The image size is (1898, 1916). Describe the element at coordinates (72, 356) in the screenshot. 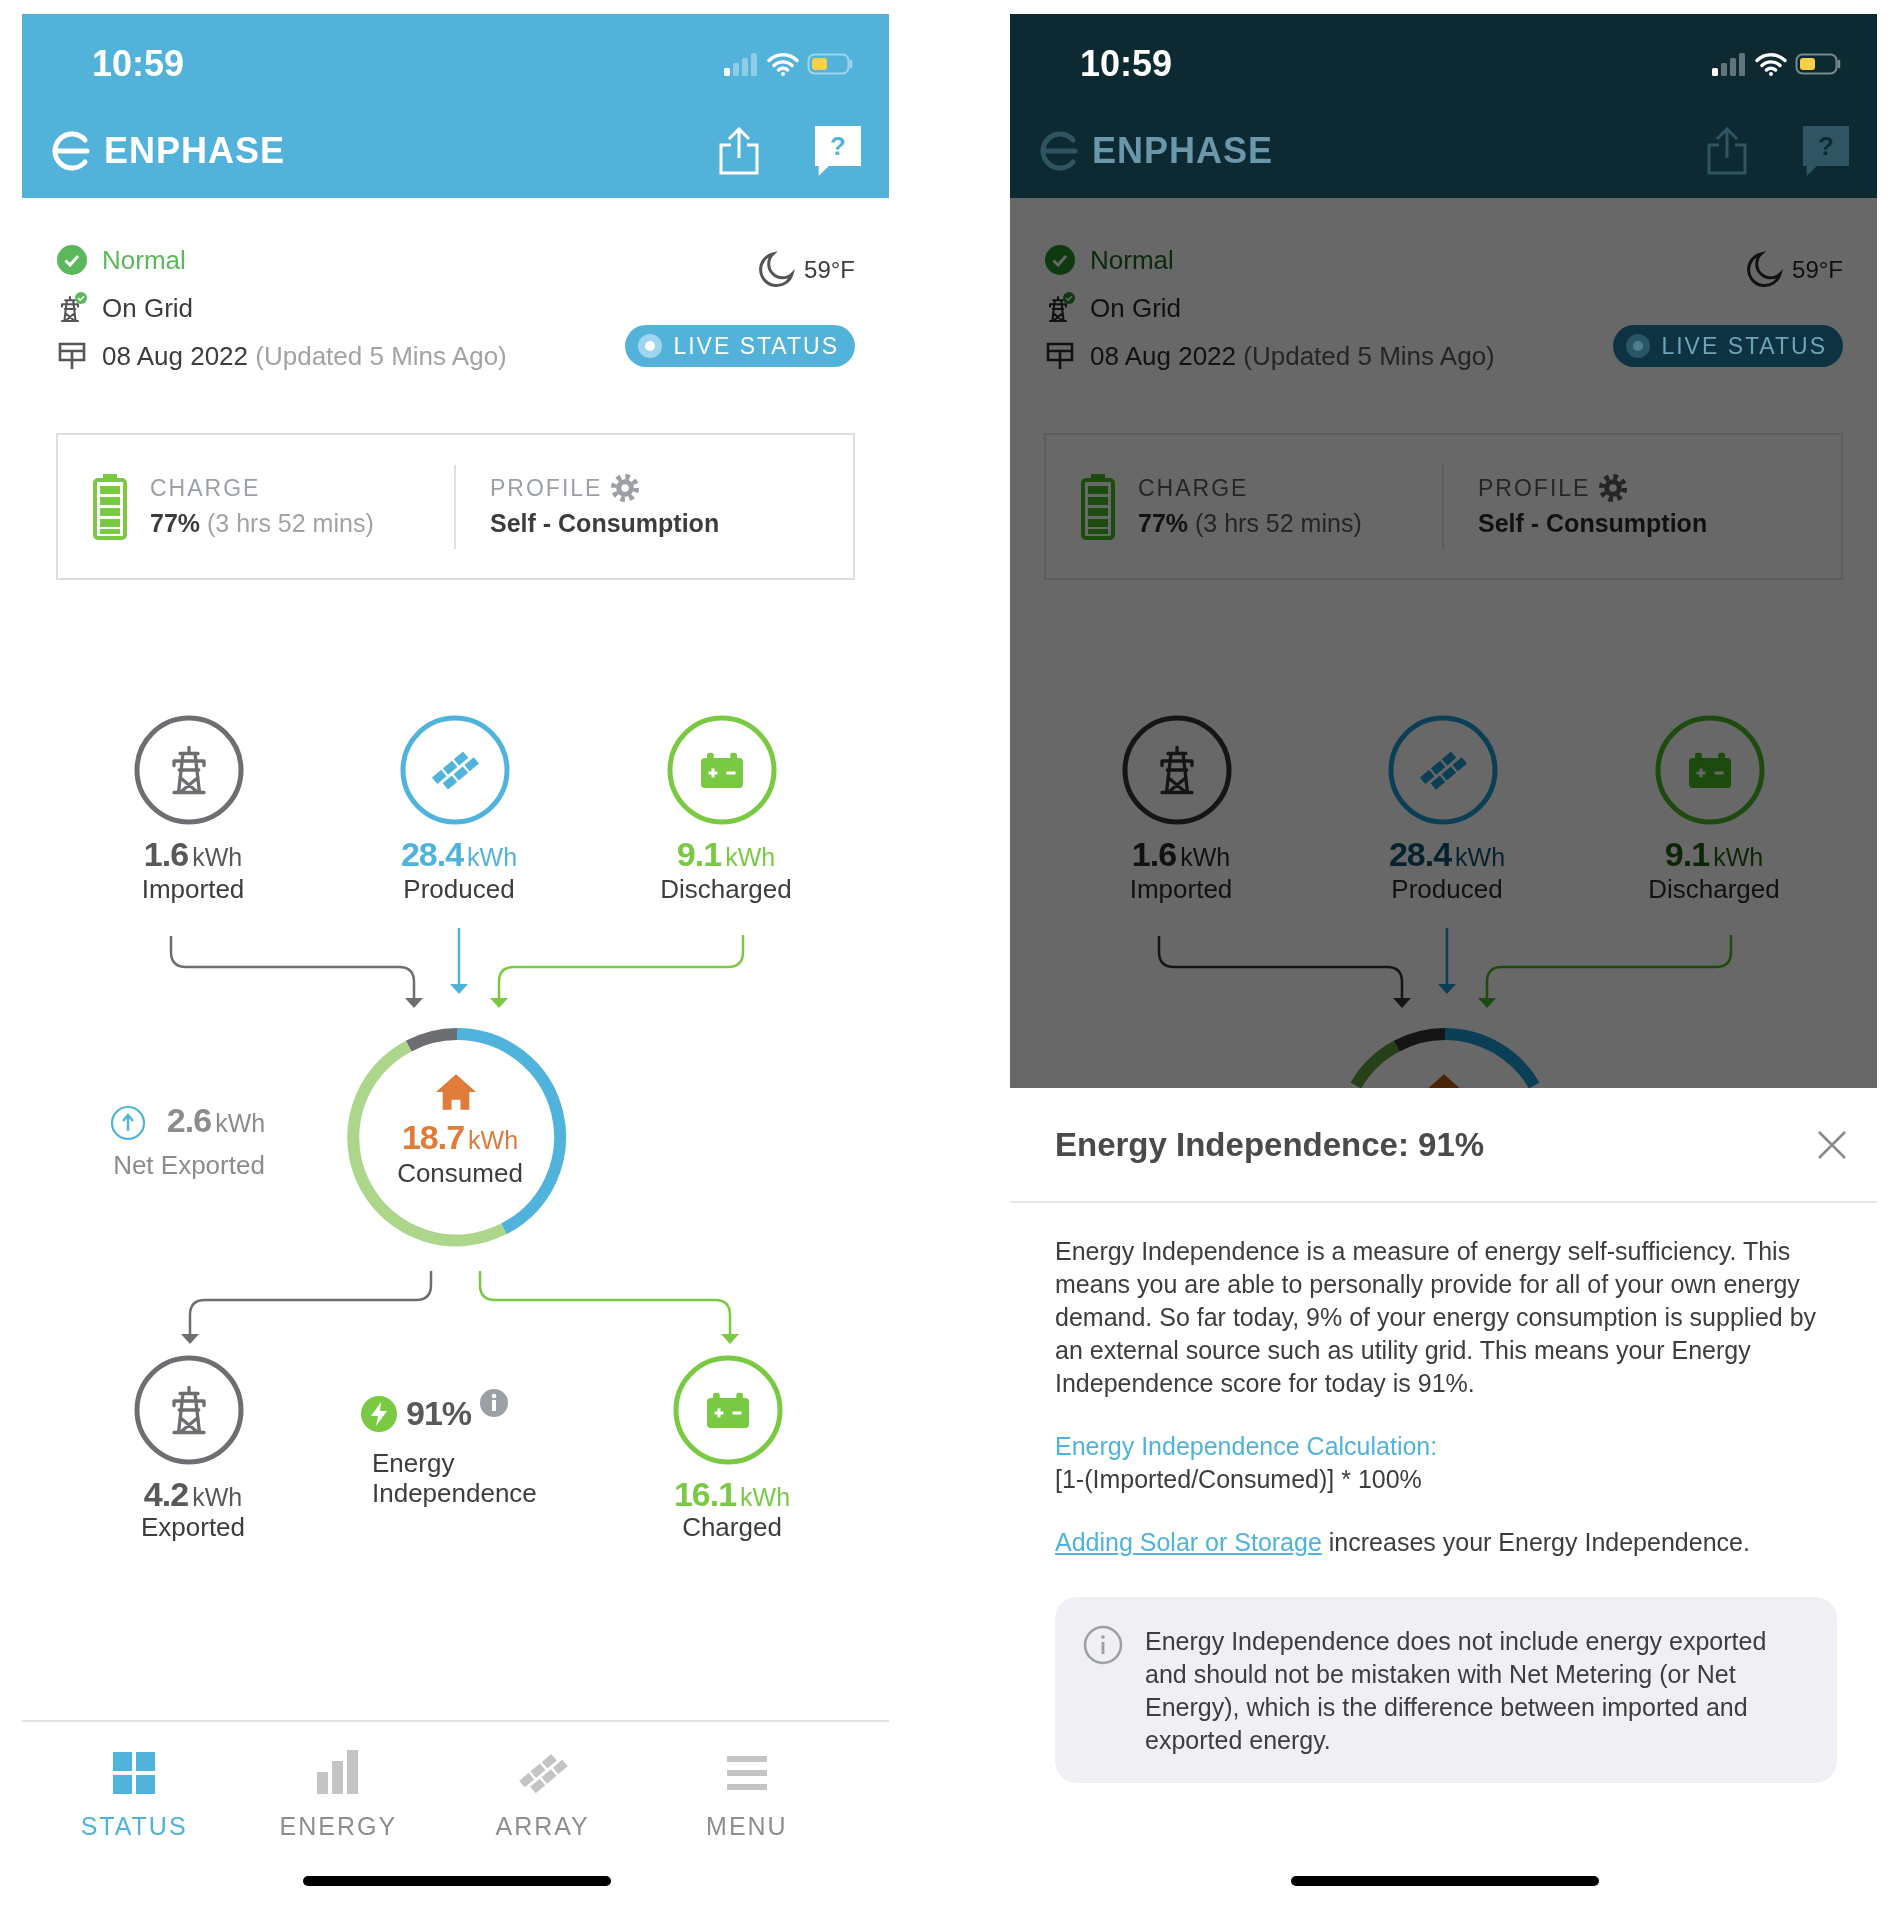

I see `display-icon` at that location.